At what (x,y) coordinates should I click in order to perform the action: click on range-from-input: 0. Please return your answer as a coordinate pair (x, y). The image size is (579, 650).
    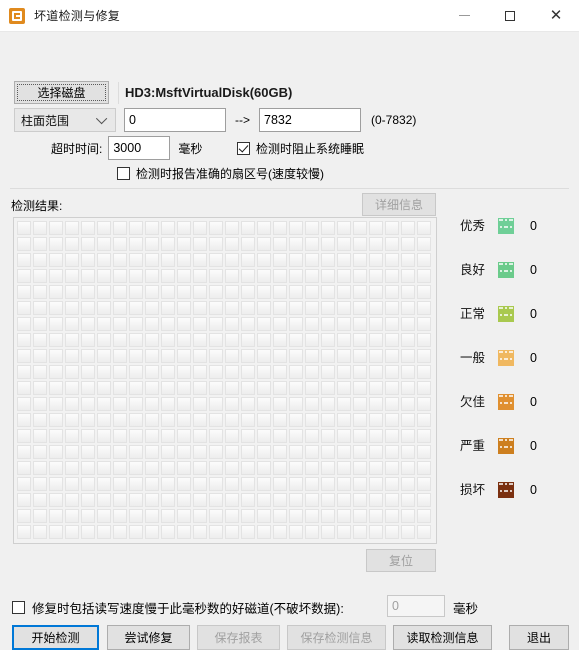
    Looking at the image, I should click on (175, 120).